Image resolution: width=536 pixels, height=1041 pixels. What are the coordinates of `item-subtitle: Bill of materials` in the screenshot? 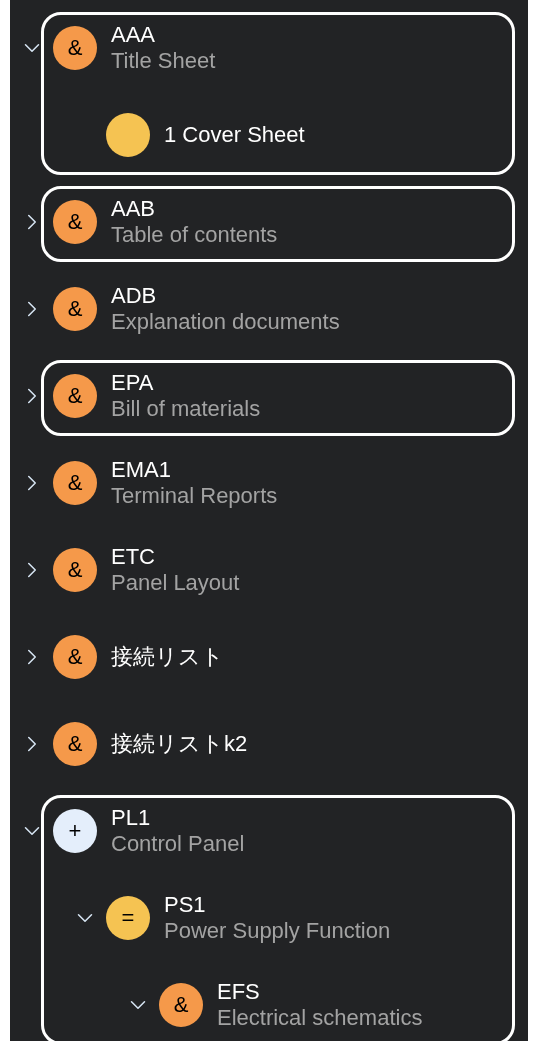 It's located at (186, 408).